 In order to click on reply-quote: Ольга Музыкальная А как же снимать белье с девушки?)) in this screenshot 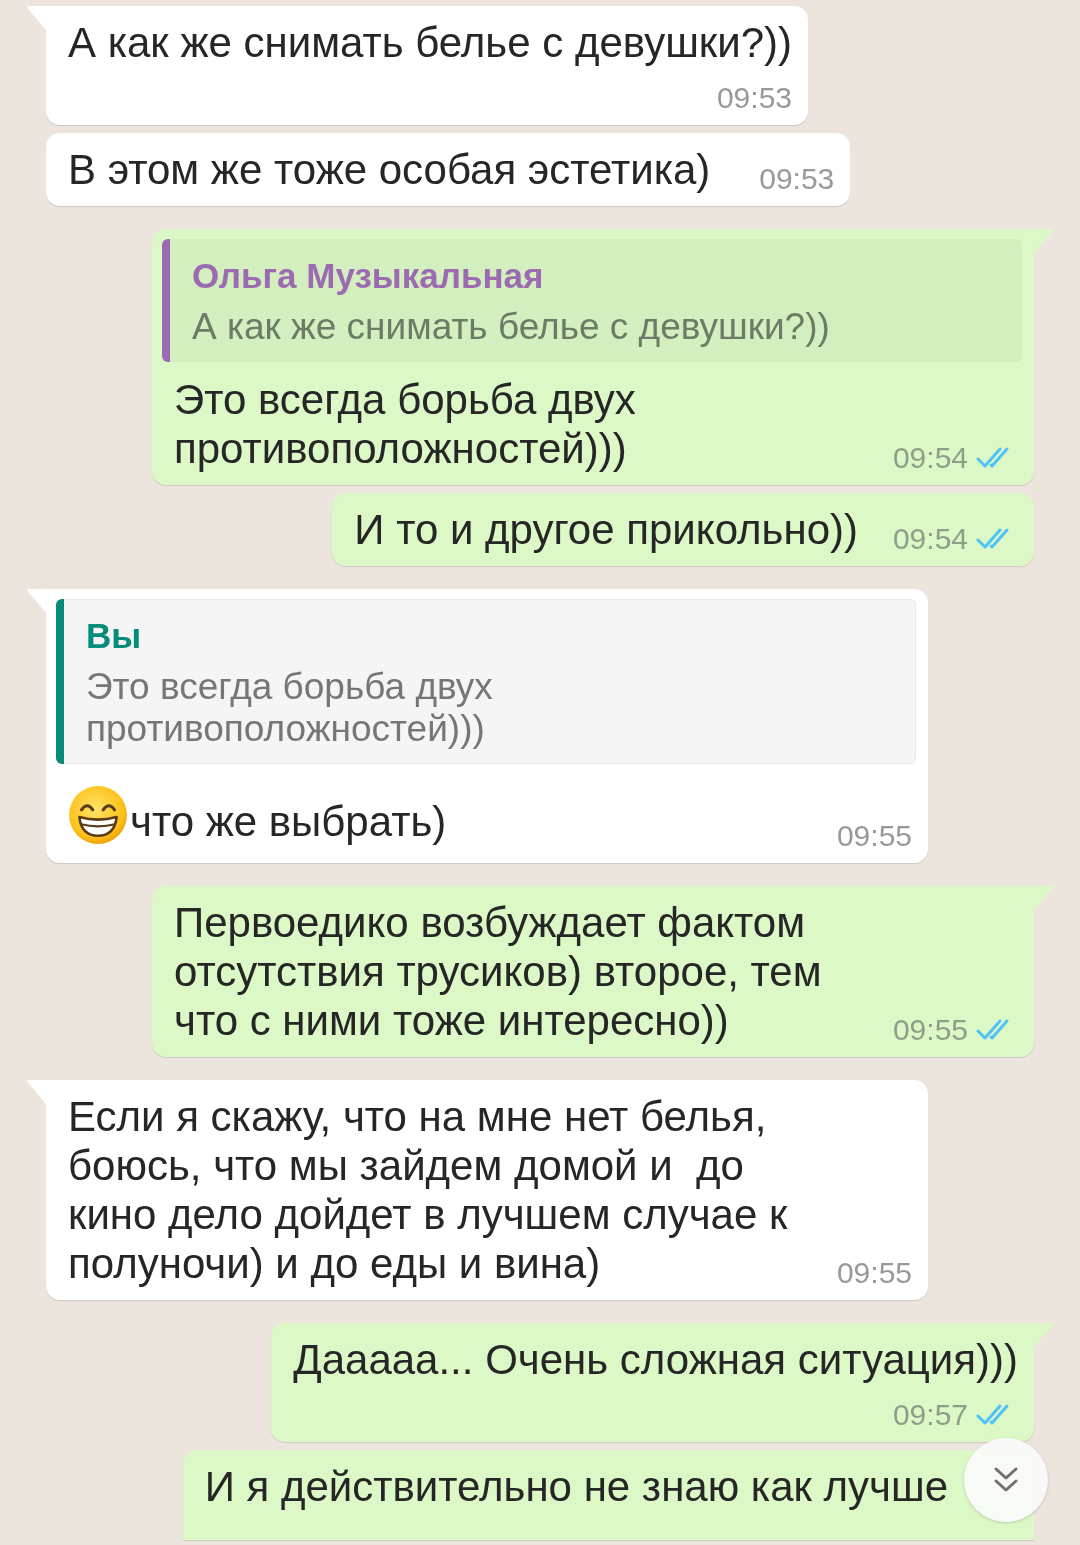, I will do `click(592, 300)`.